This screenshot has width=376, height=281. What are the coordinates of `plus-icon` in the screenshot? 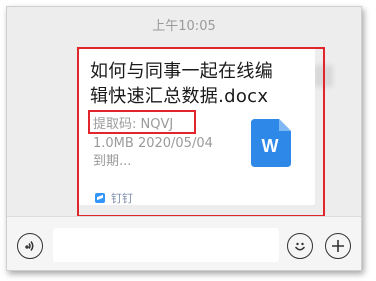 It's located at (338, 246).